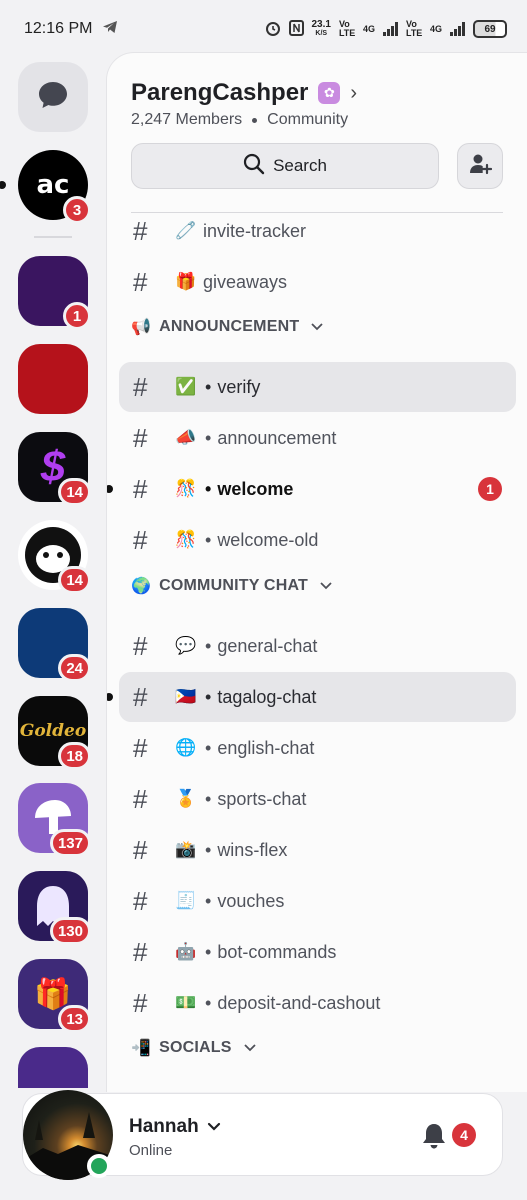  I want to click on channel-name: invite-tracker, so click(255, 230).